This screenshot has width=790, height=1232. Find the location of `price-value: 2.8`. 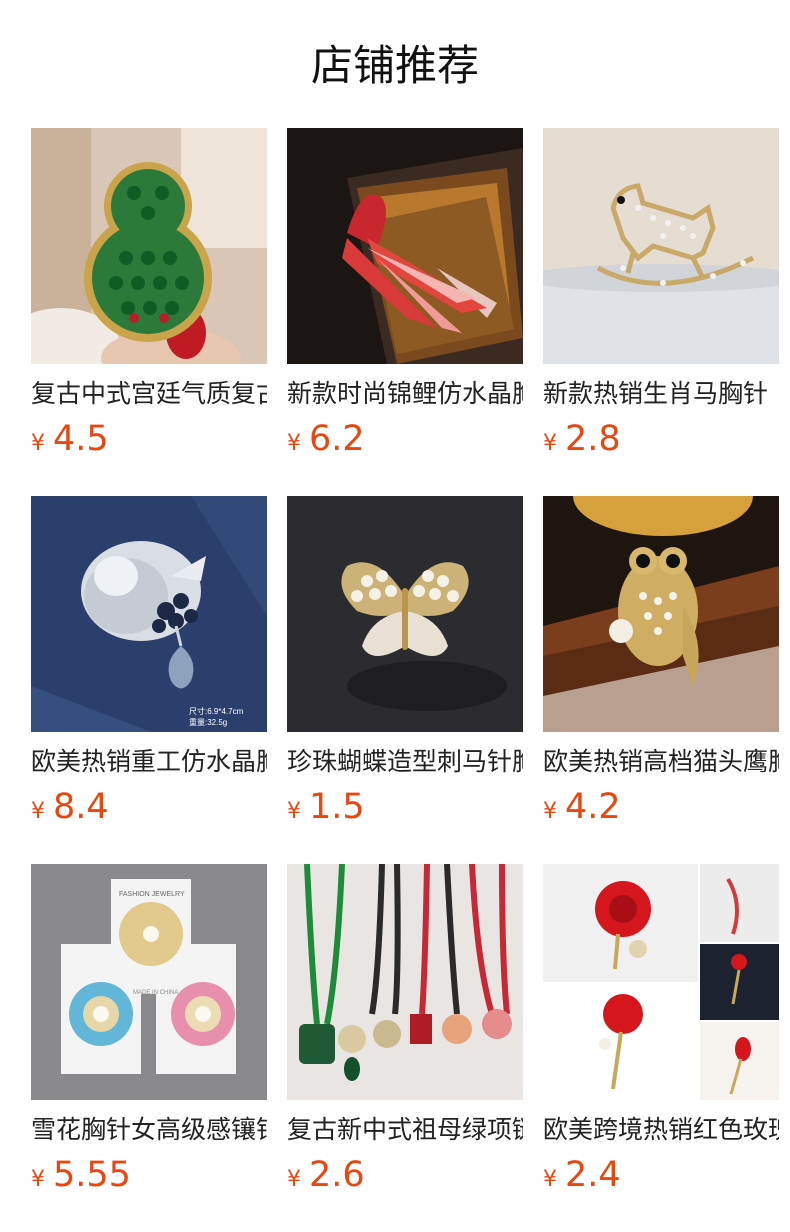

price-value: 2.8 is located at coordinates (593, 439).